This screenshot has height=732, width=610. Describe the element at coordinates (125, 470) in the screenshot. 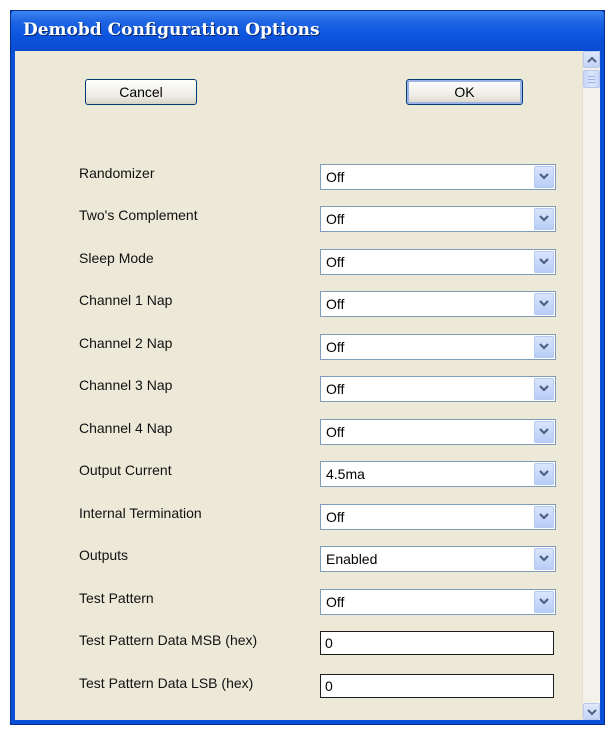

I see `output-current-label: Output Current` at that location.